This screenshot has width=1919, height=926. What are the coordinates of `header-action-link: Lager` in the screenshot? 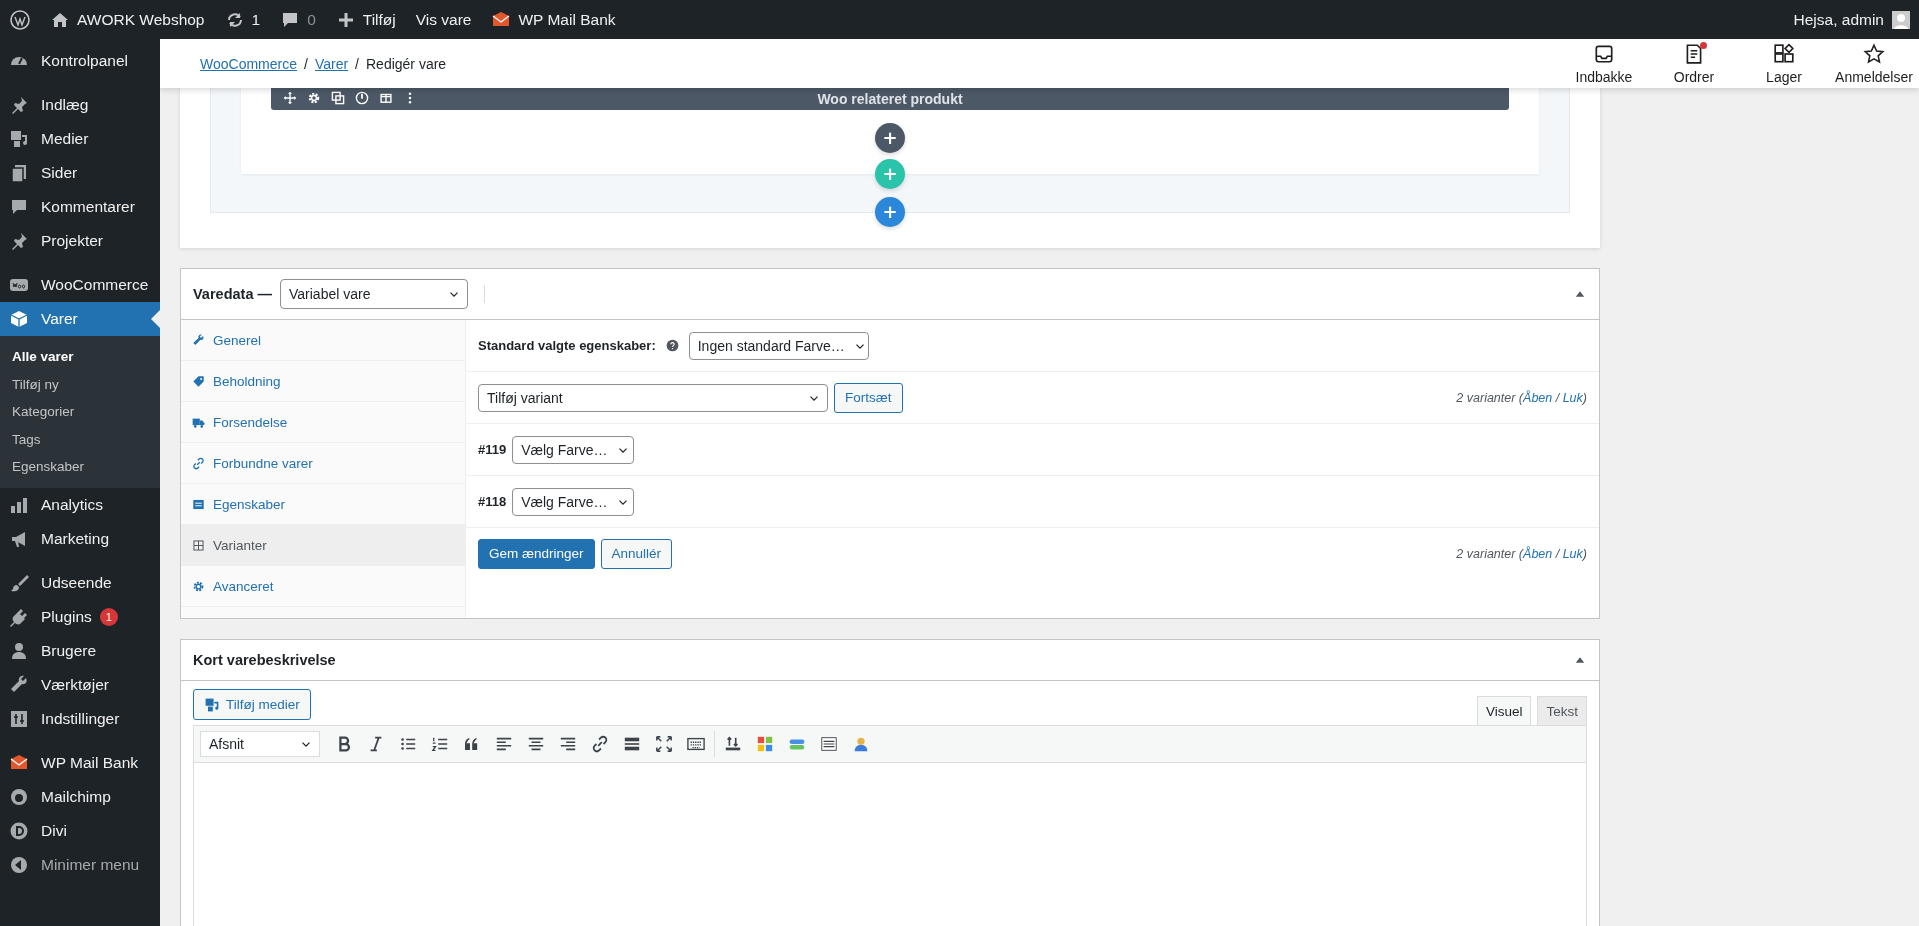 It's located at (1784, 63).